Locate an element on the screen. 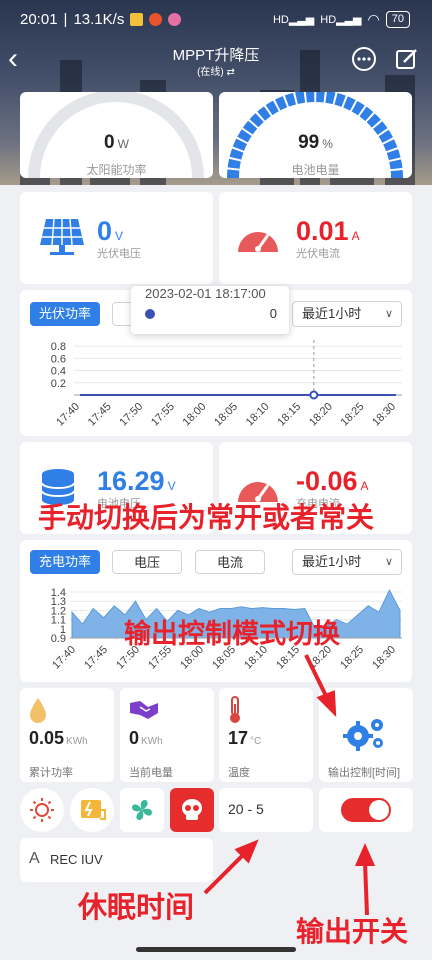 The image size is (432, 960). pv-current-card: 0.01 A 光伏电流 is located at coordinates (315, 238).